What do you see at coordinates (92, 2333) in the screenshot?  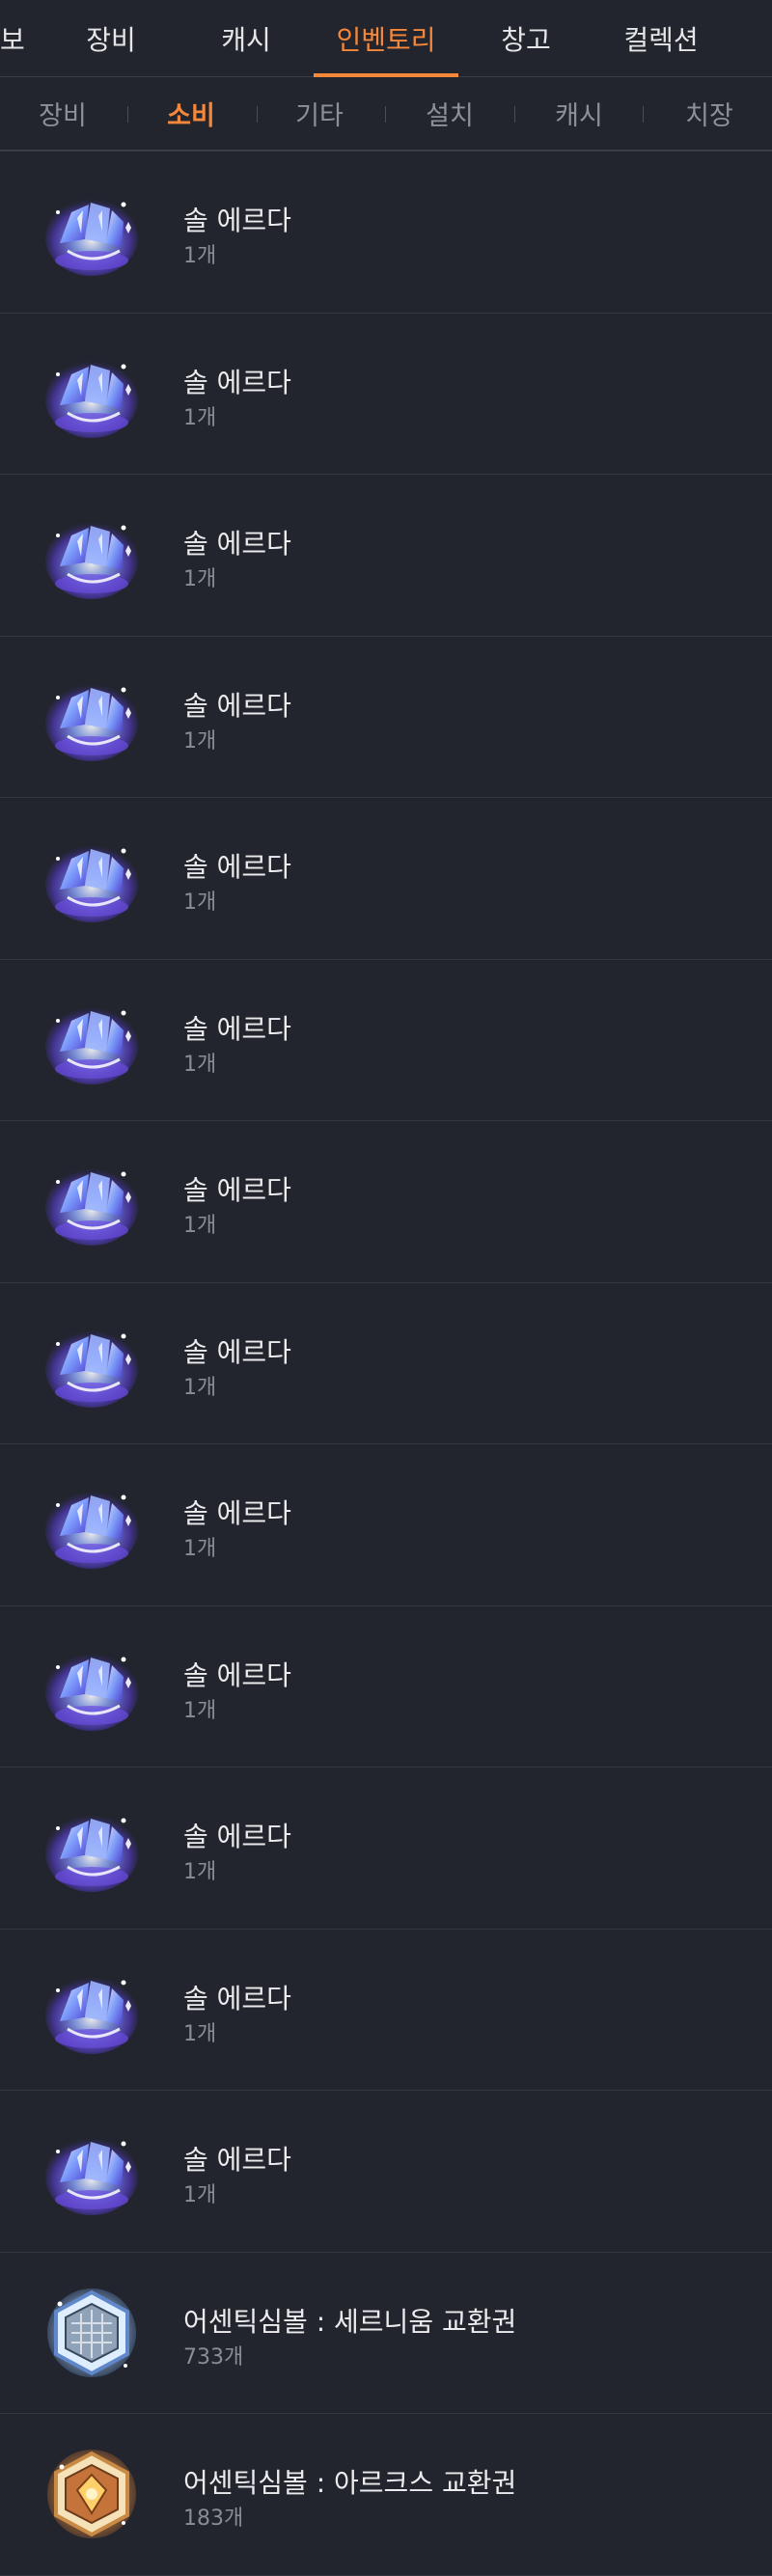 I see `cernium-symbol-voucher-icon` at bounding box center [92, 2333].